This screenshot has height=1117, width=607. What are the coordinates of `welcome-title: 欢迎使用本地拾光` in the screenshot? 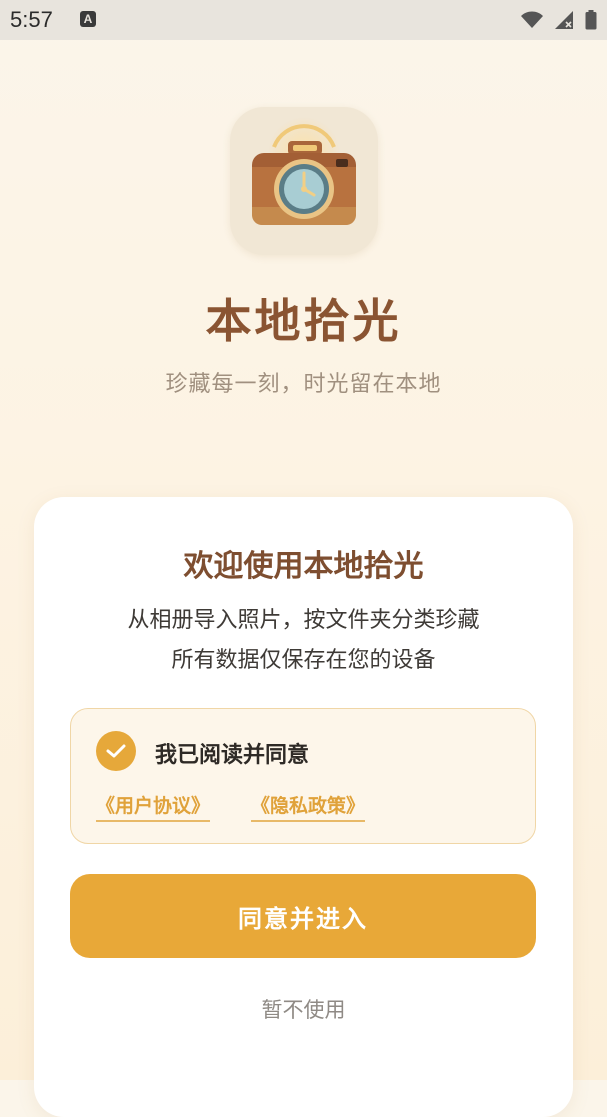 It's located at (303, 566).